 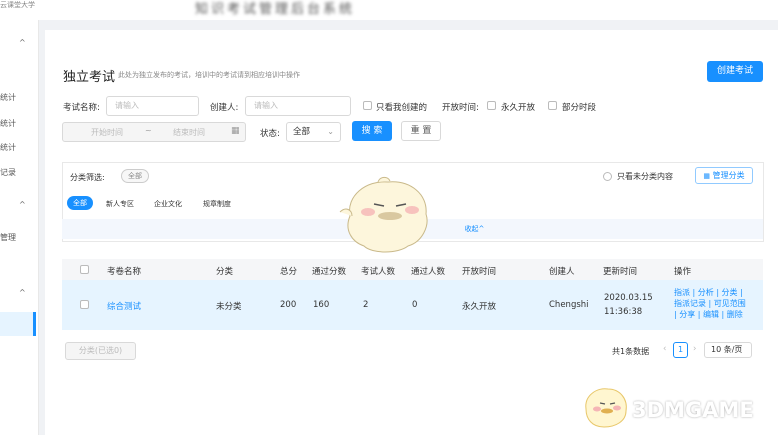 What do you see at coordinates (569, 305) in the screenshot?
I see `row-creator: Chengshi` at bounding box center [569, 305].